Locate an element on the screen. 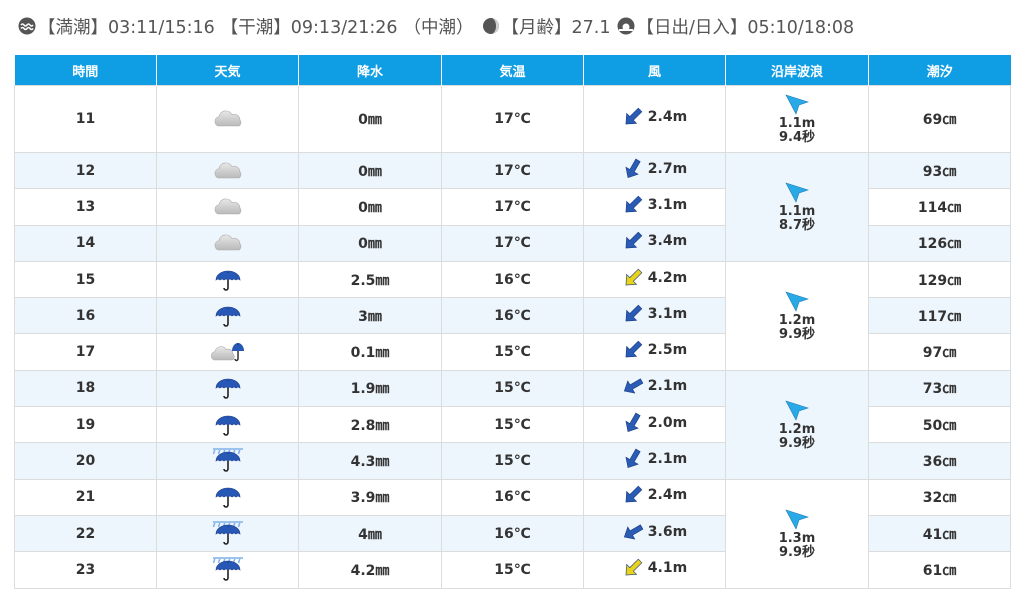 The height and width of the screenshot is (600, 1024). low-tide-text: 【干潮】09:13/21:26 is located at coordinates (309, 27).